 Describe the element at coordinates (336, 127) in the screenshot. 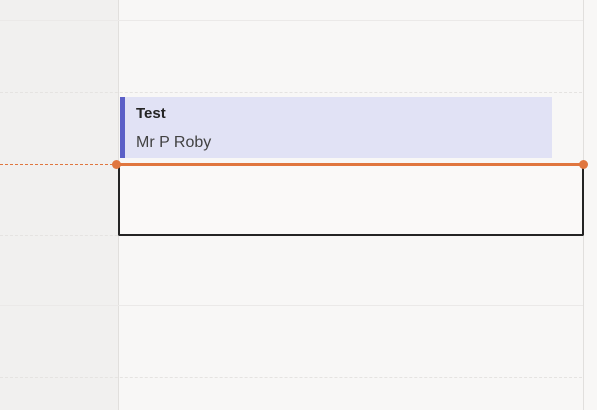

I see `calendar-event: Test Mr P Roby` at that location.